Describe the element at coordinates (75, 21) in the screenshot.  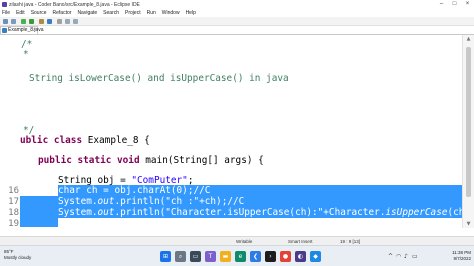
I see `navigate-forward-icon` at that location.